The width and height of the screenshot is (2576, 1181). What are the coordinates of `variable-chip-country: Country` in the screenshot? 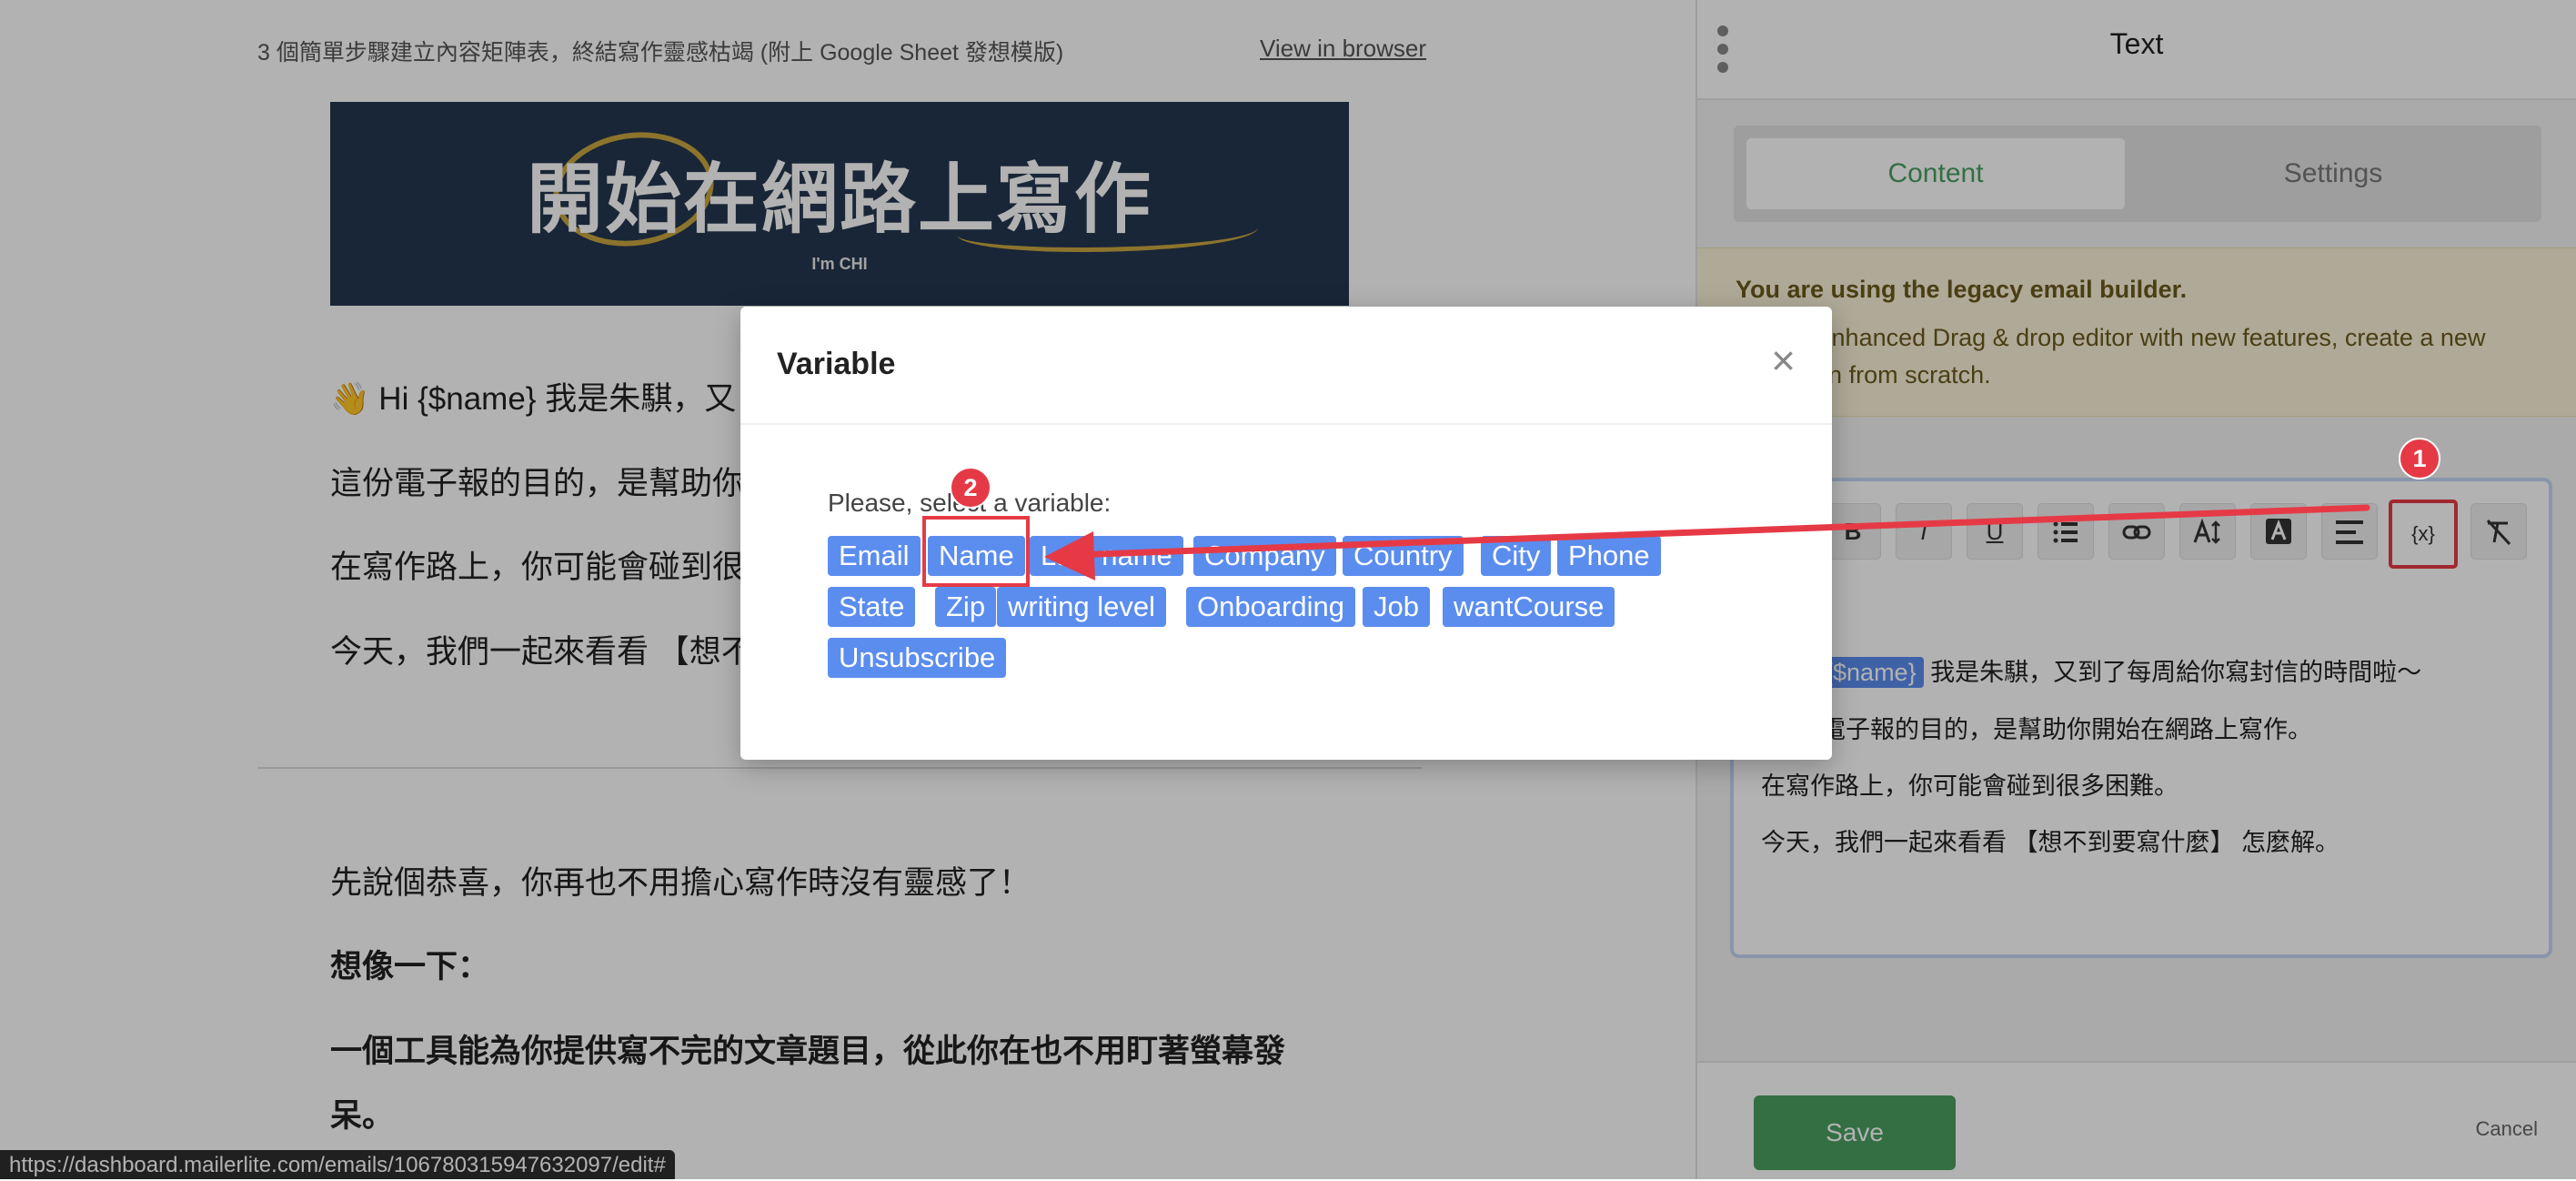 It's located at (1403, 556).